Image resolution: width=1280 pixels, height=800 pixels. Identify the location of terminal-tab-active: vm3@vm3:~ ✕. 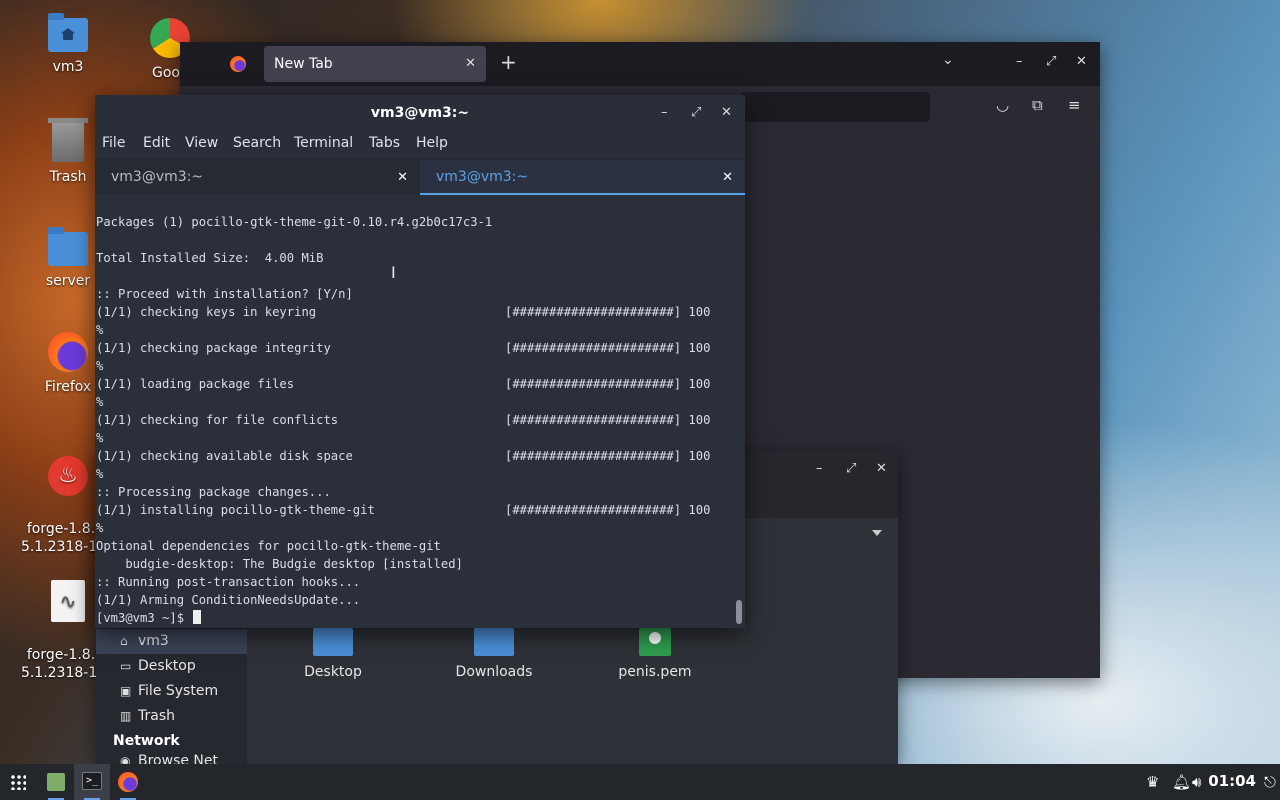
(582, 177).